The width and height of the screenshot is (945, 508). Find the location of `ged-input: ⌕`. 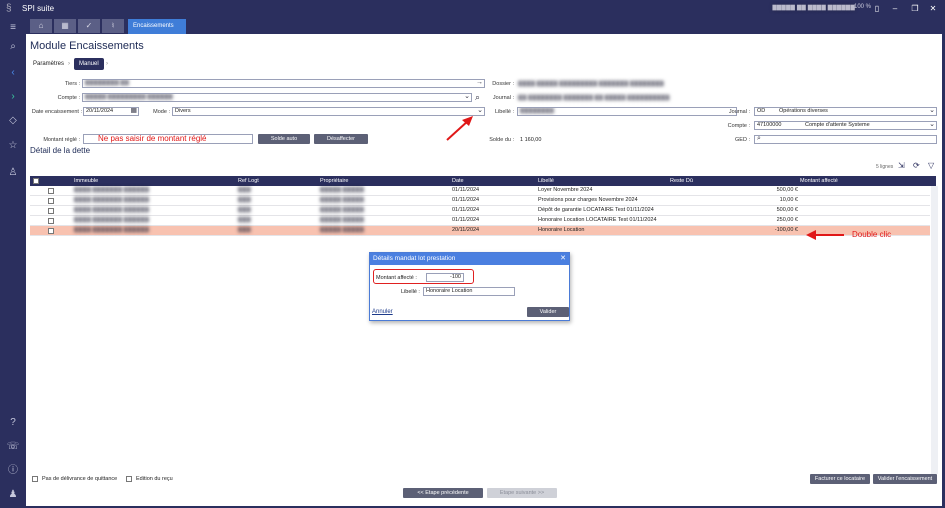

ged-input: ⌕ is located at coordinates (845, 139).